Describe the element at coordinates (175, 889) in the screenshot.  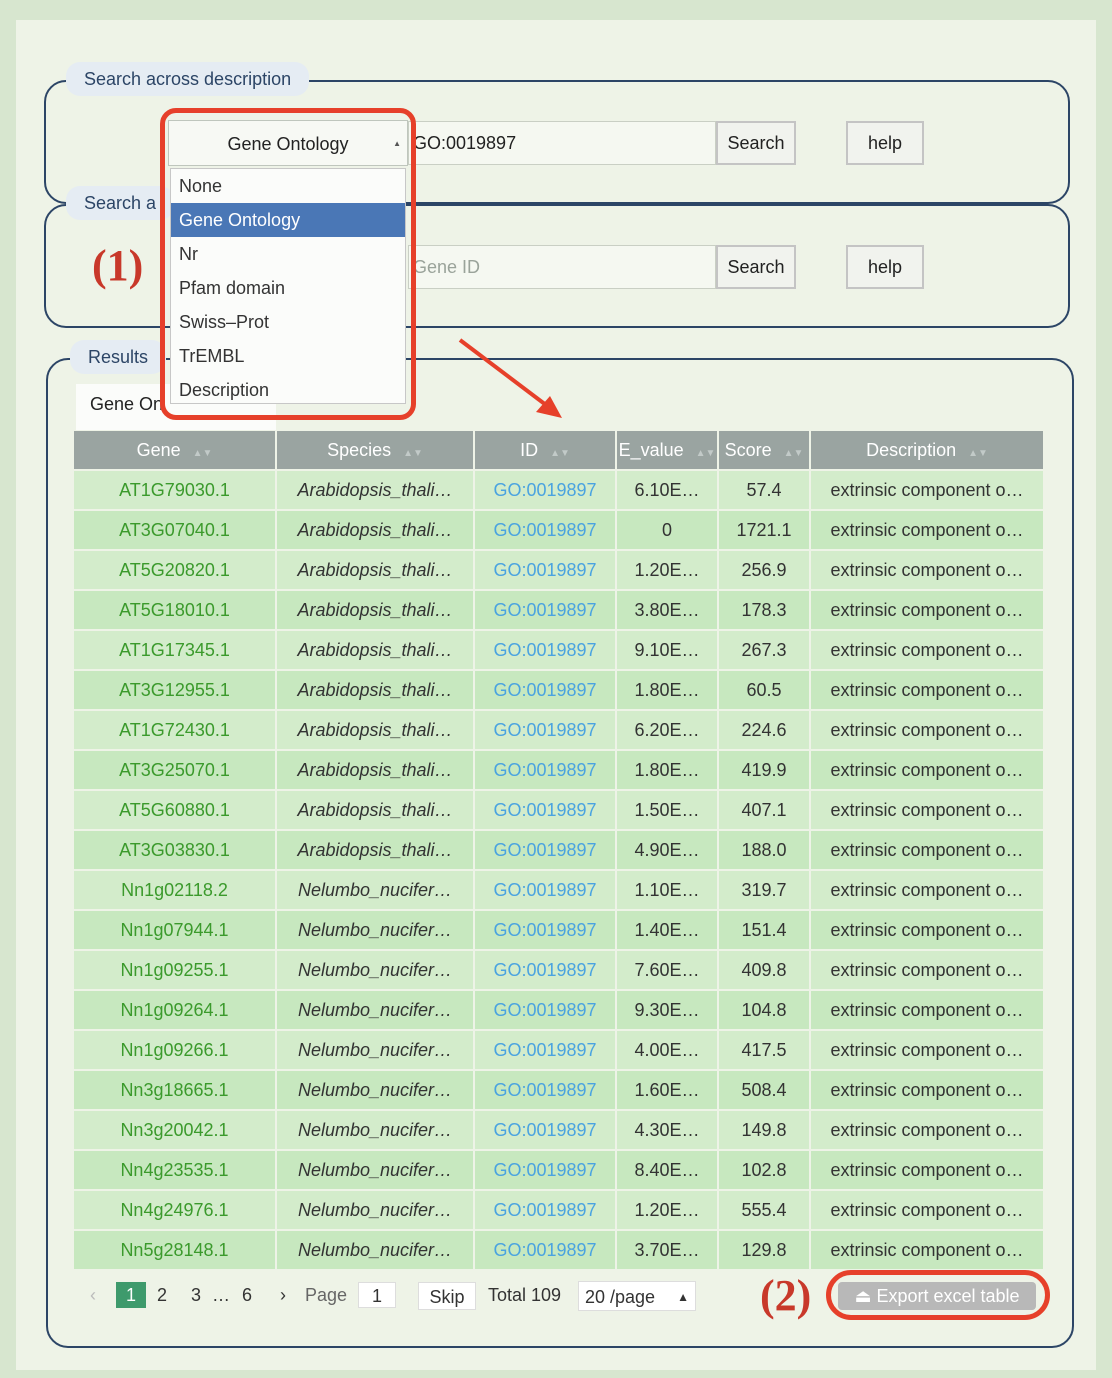
I see `gene-cell: Nn1g02118.2` at that location.